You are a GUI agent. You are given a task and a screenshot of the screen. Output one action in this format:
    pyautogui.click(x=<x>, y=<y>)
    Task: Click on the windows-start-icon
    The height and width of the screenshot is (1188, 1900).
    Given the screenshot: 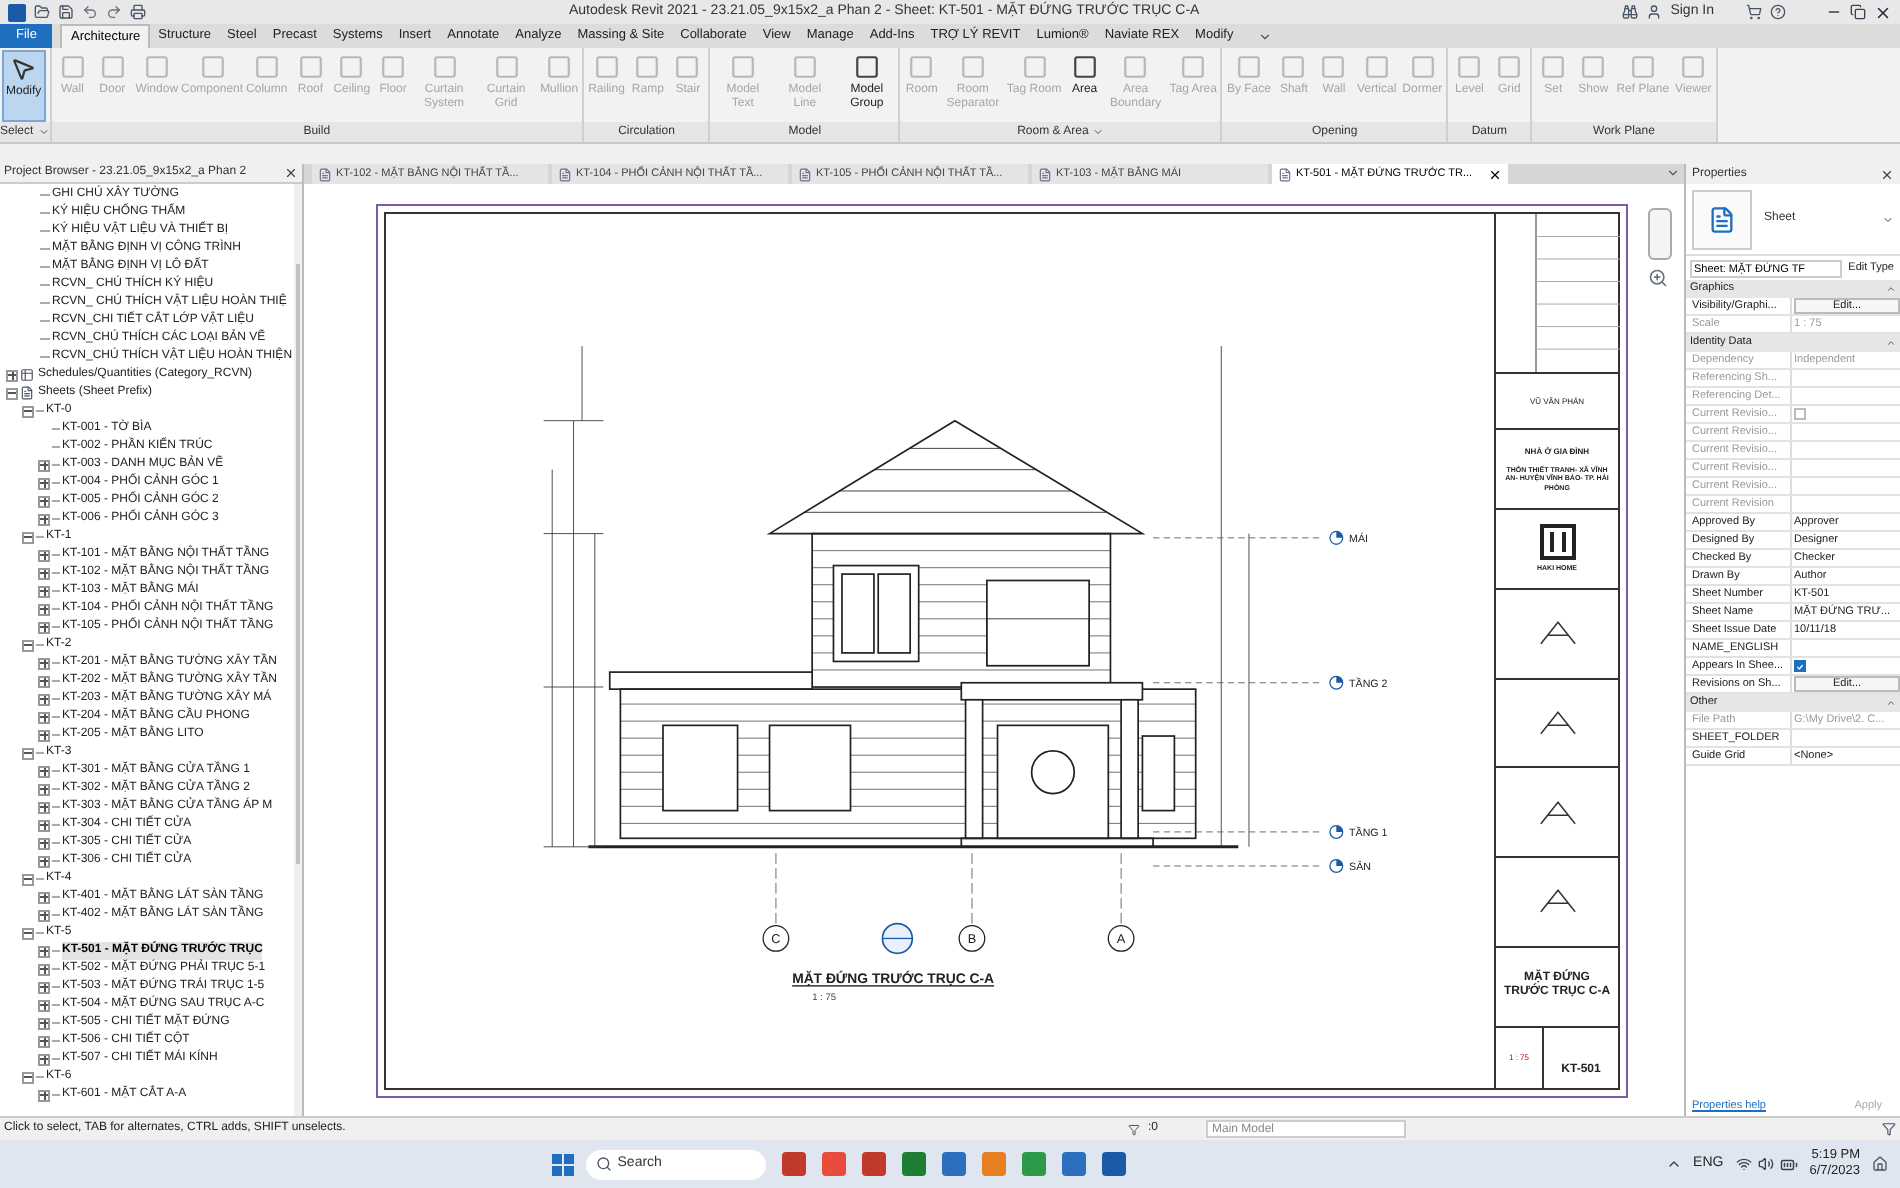 What is the action you would take?
    pyautogui.click(x=562, y=1164)
    